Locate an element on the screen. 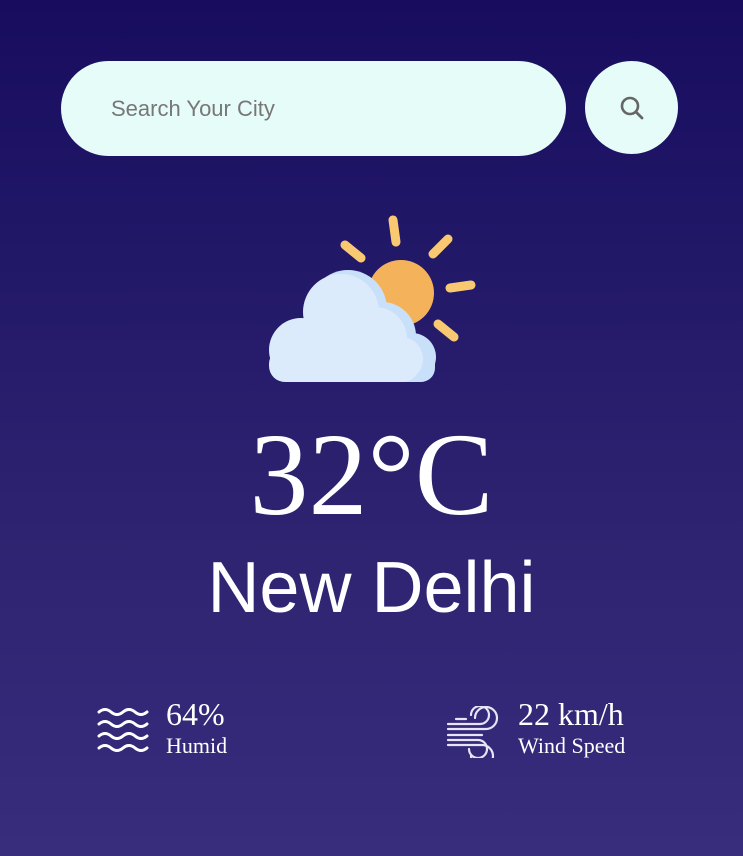 The height and width of the screenshot is (856, 743). temperature-value: 32°C is located at coordinates (371, 474).